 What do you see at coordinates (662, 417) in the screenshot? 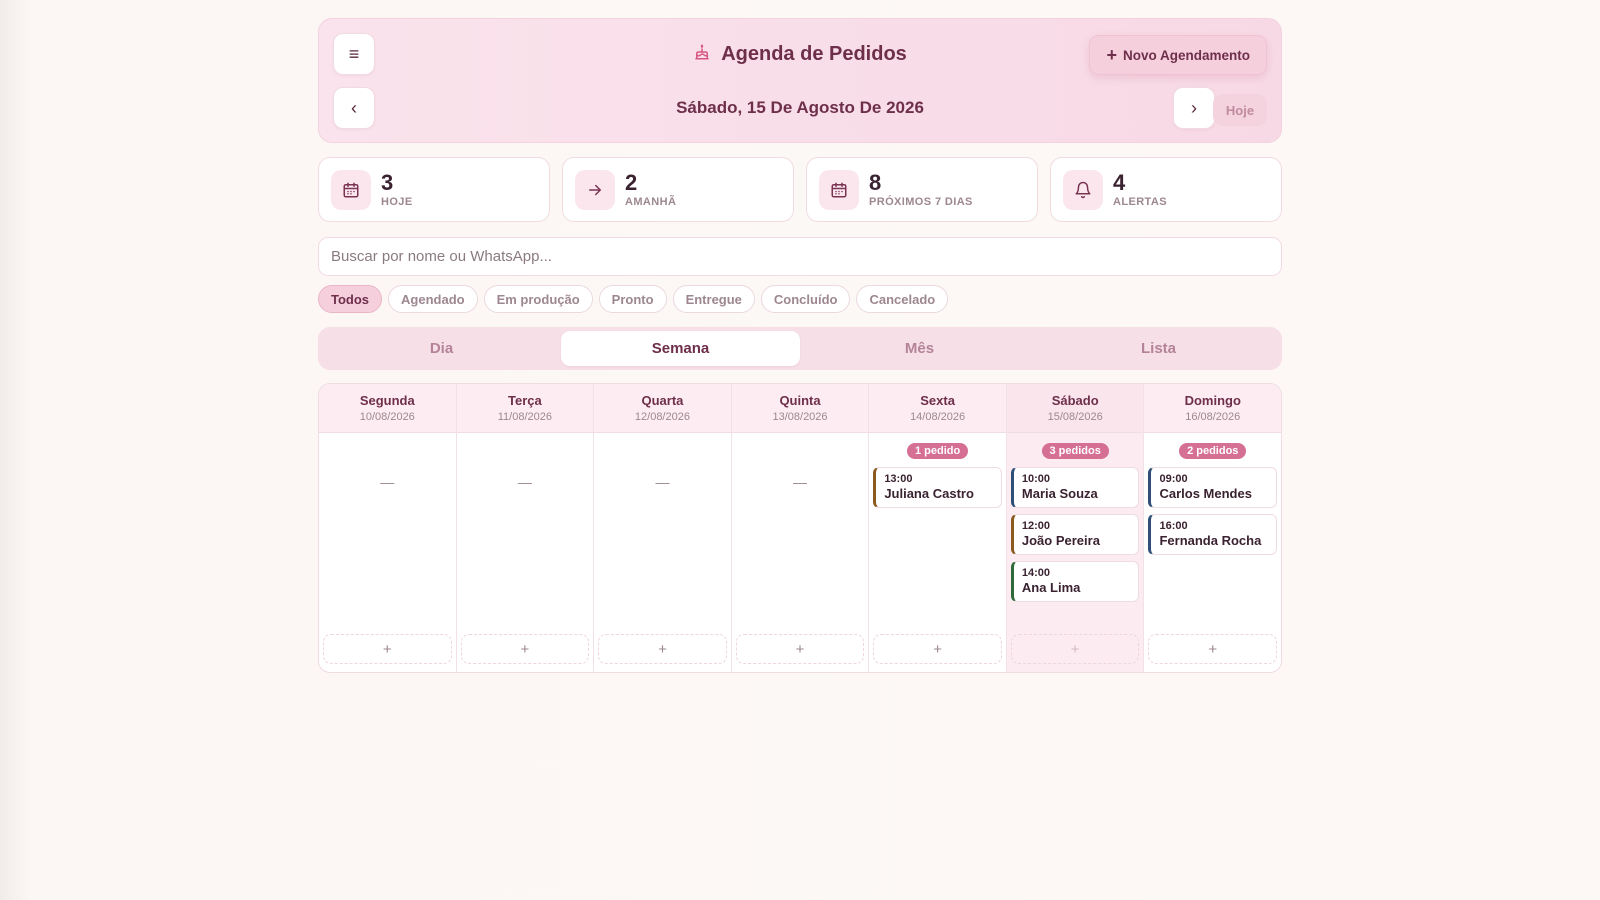
I see `day-date: 12/08/2026` at bounding box center [662, 417].